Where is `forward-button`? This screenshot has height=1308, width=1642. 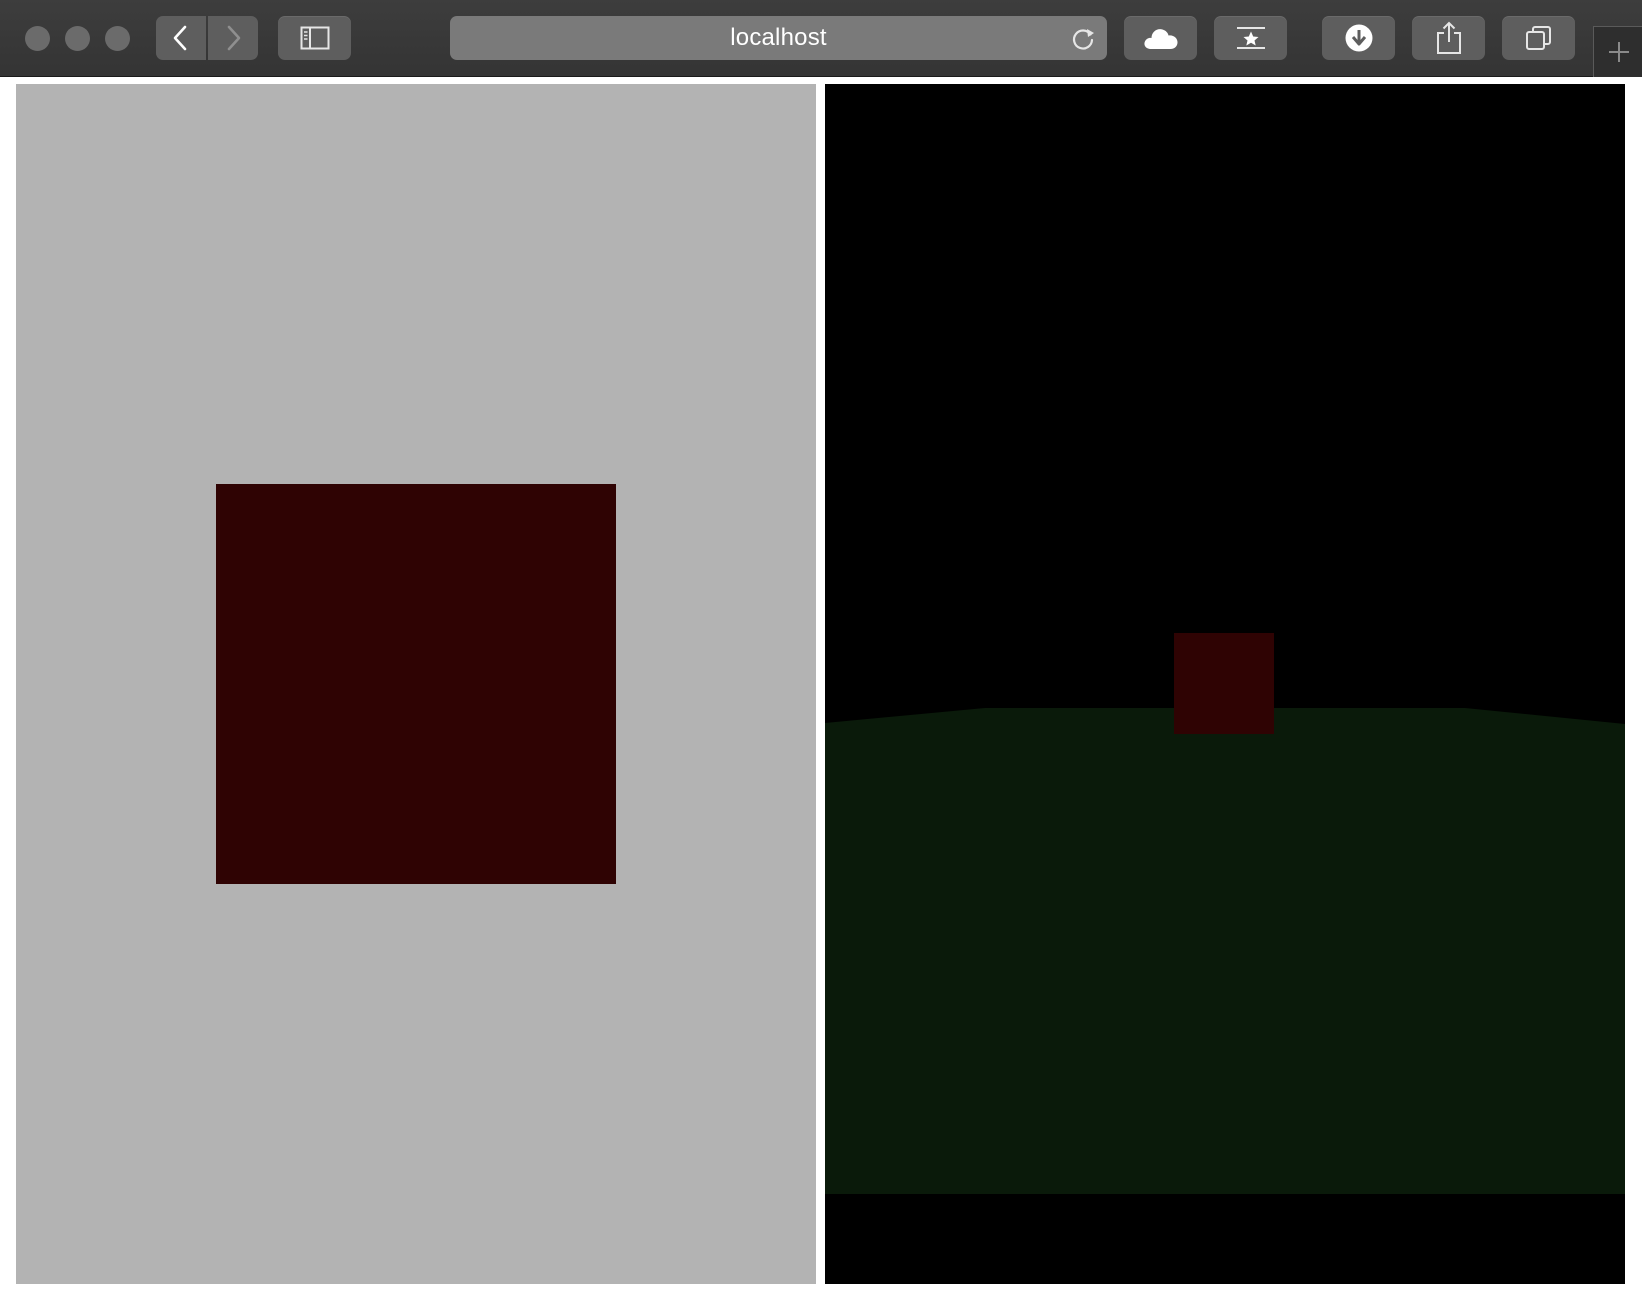 forward-button is located at coordinates (233, 38).